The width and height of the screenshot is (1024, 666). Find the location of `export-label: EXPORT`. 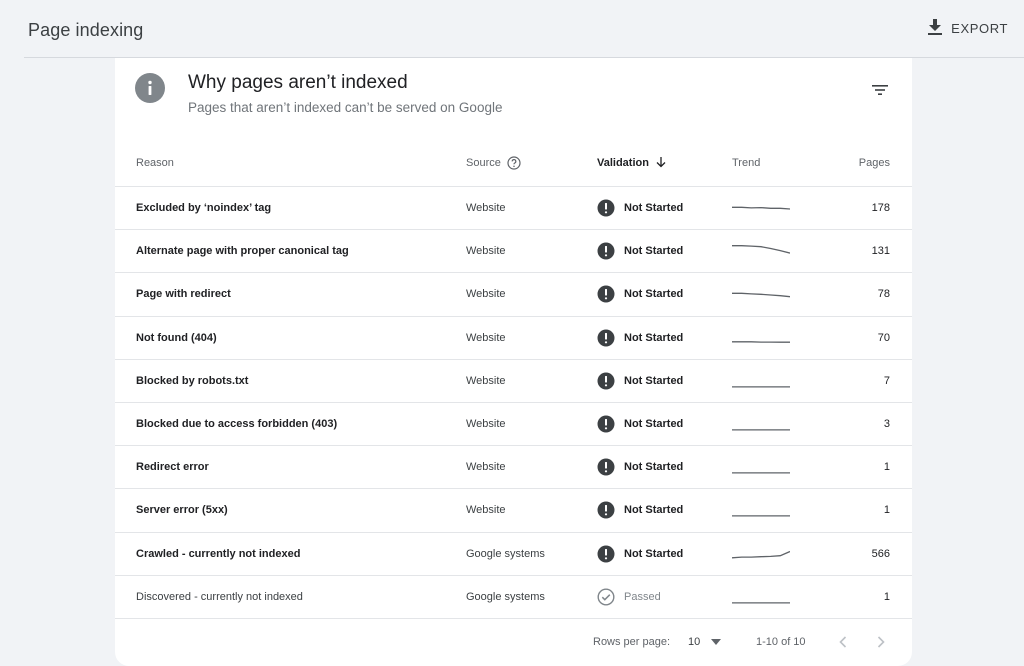

export-label: EXPORT is located at coordinates (979, 28).